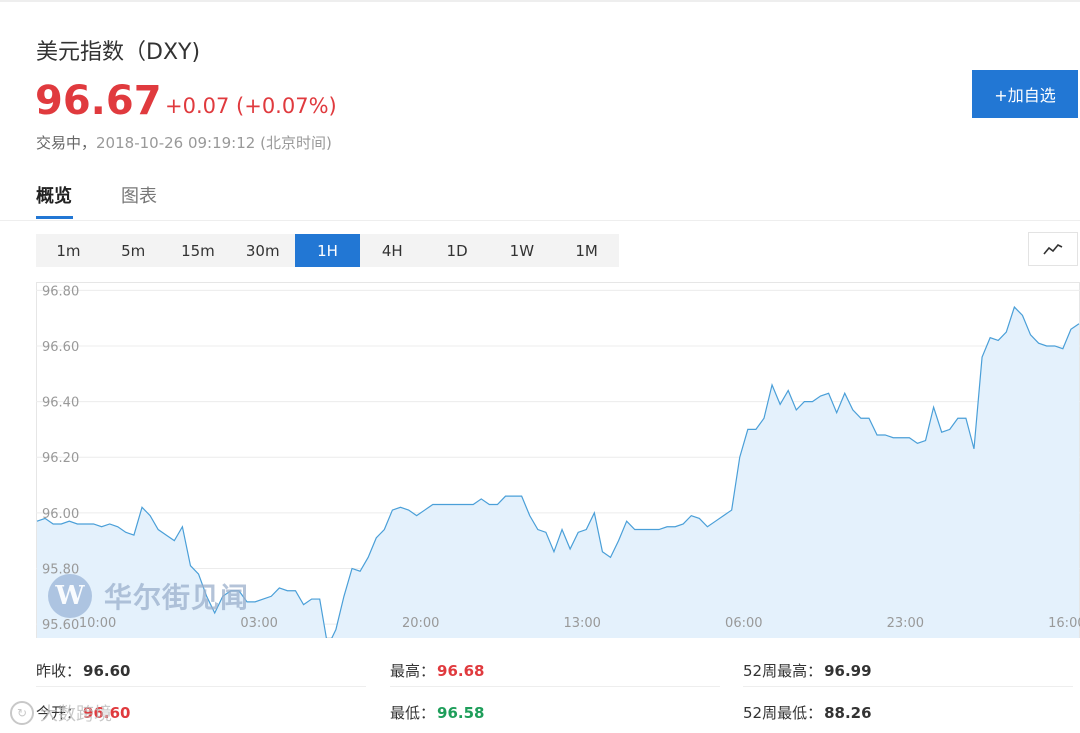  What do you see at coordinates (214, 143) in the screenshot?
I see `status-time: 2018-10-26 09:19:12 (北京时间)` at bounding box center [214, 143].